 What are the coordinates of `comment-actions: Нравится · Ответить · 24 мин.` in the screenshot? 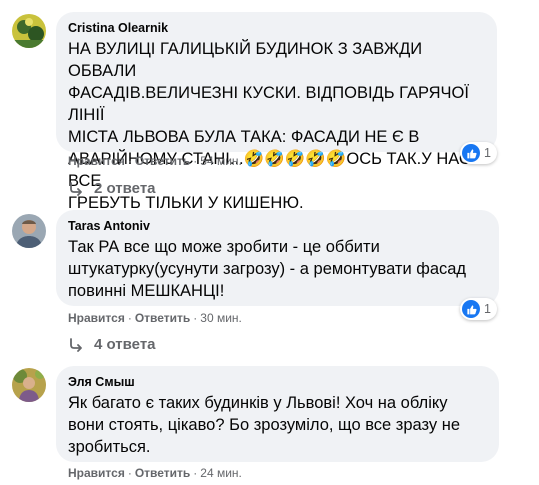 It's located at (155, 473).